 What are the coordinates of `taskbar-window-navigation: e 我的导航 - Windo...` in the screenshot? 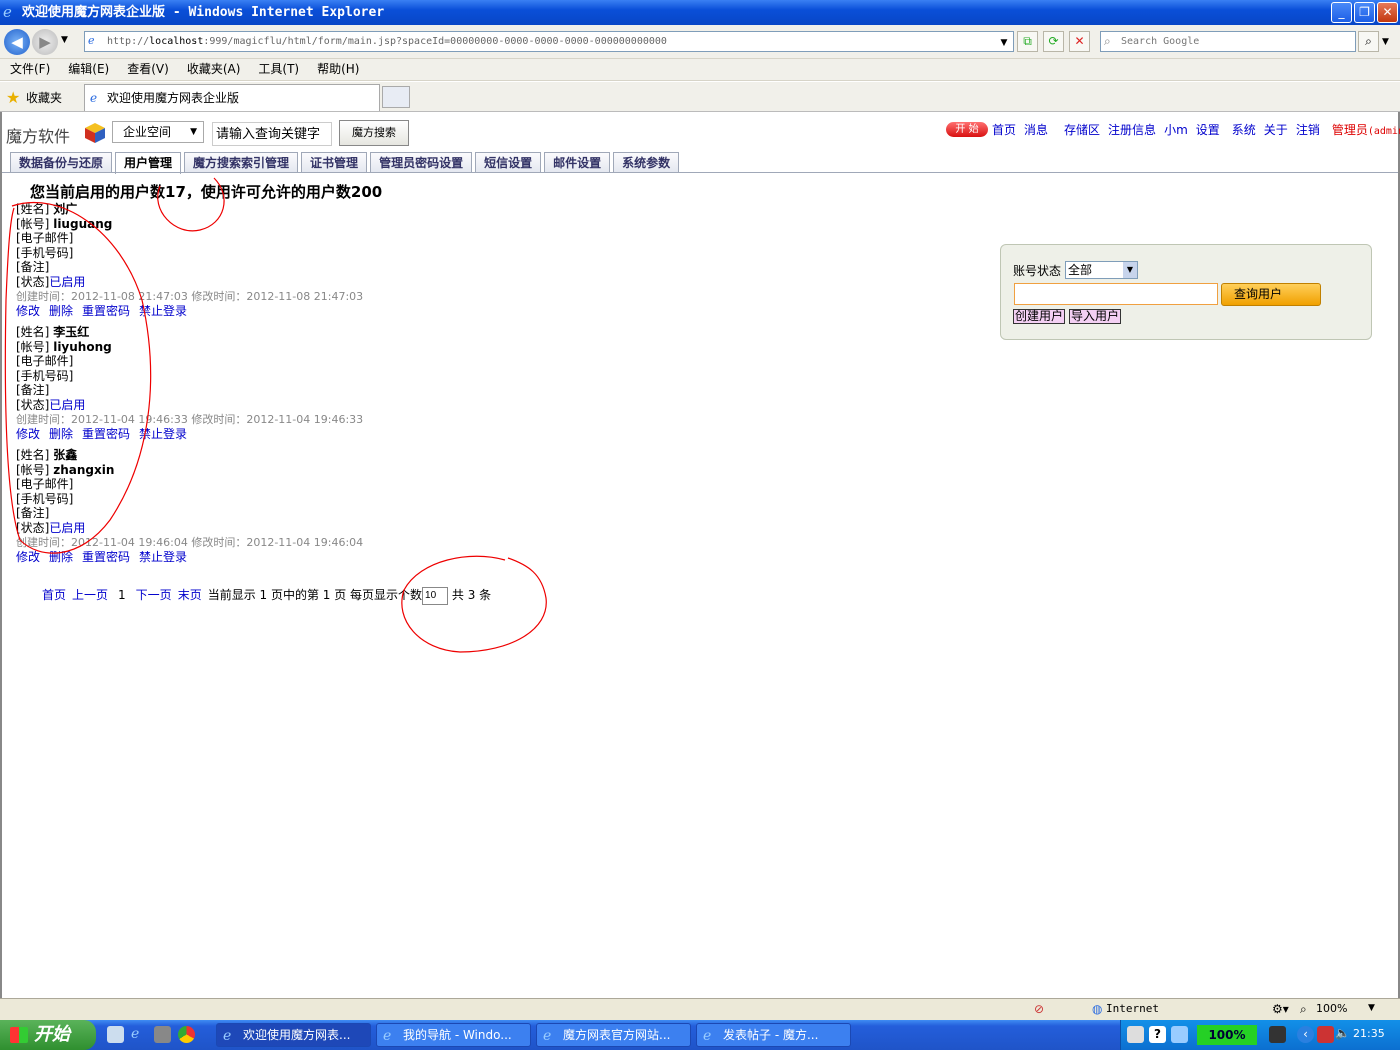 It's located at (453, 1035).